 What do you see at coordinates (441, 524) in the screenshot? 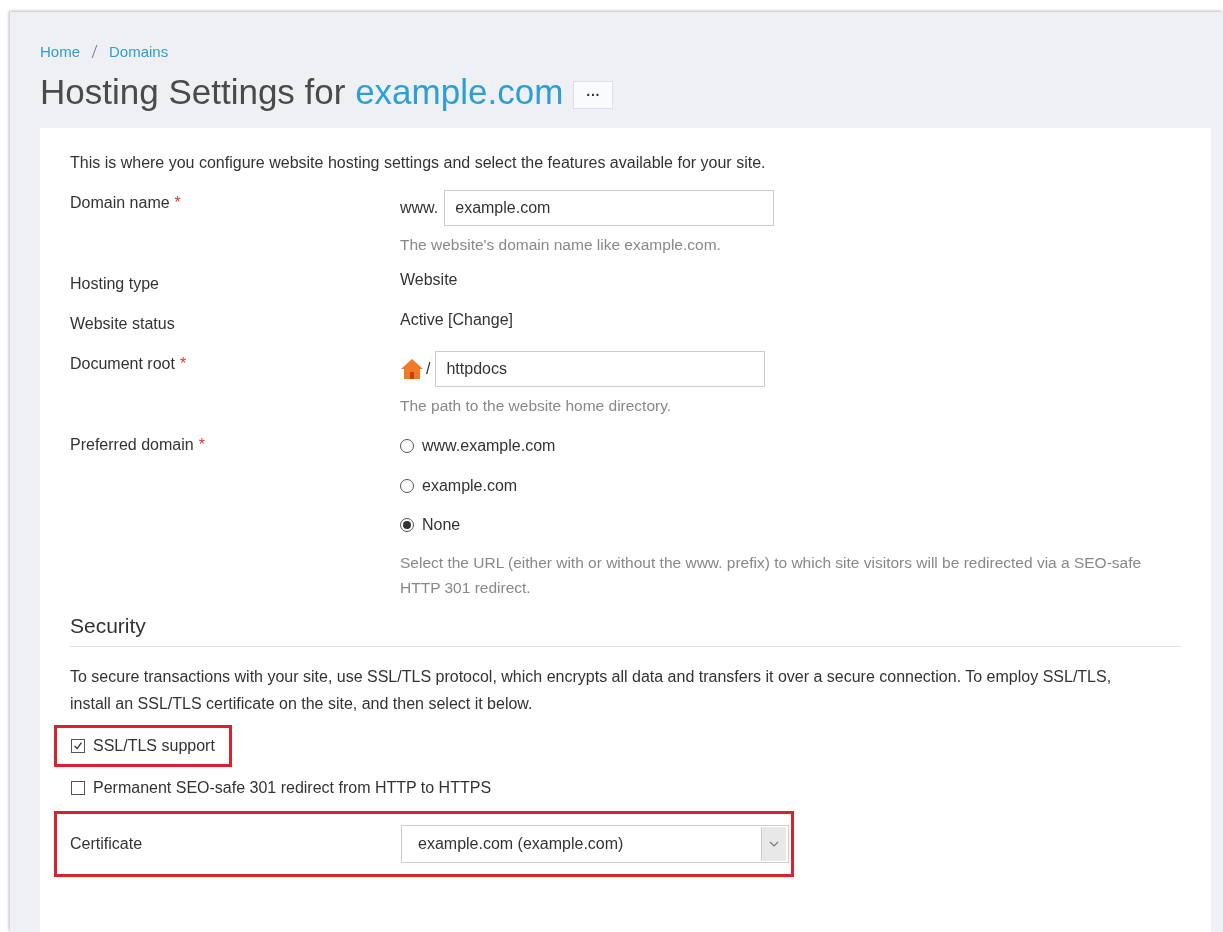
I see `radio-label: None` at bounding box center [441, 524].